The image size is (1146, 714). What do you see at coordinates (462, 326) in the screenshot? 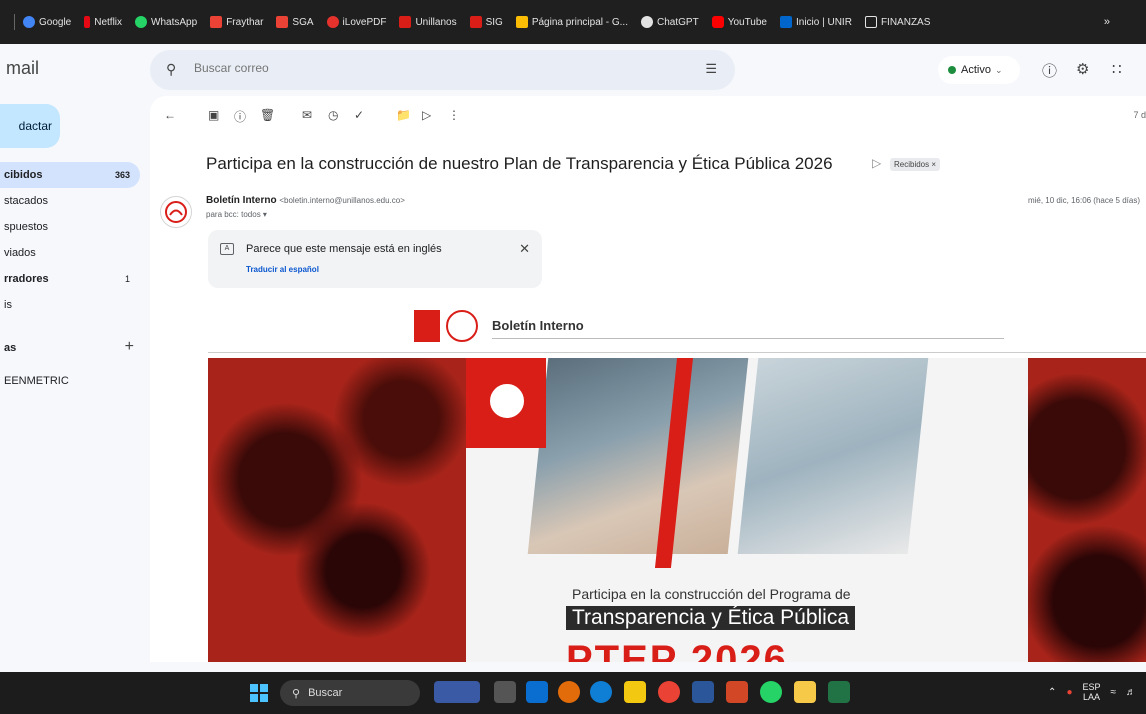
I see `unillanos-logo-icon` at bounding box center [462, 326].